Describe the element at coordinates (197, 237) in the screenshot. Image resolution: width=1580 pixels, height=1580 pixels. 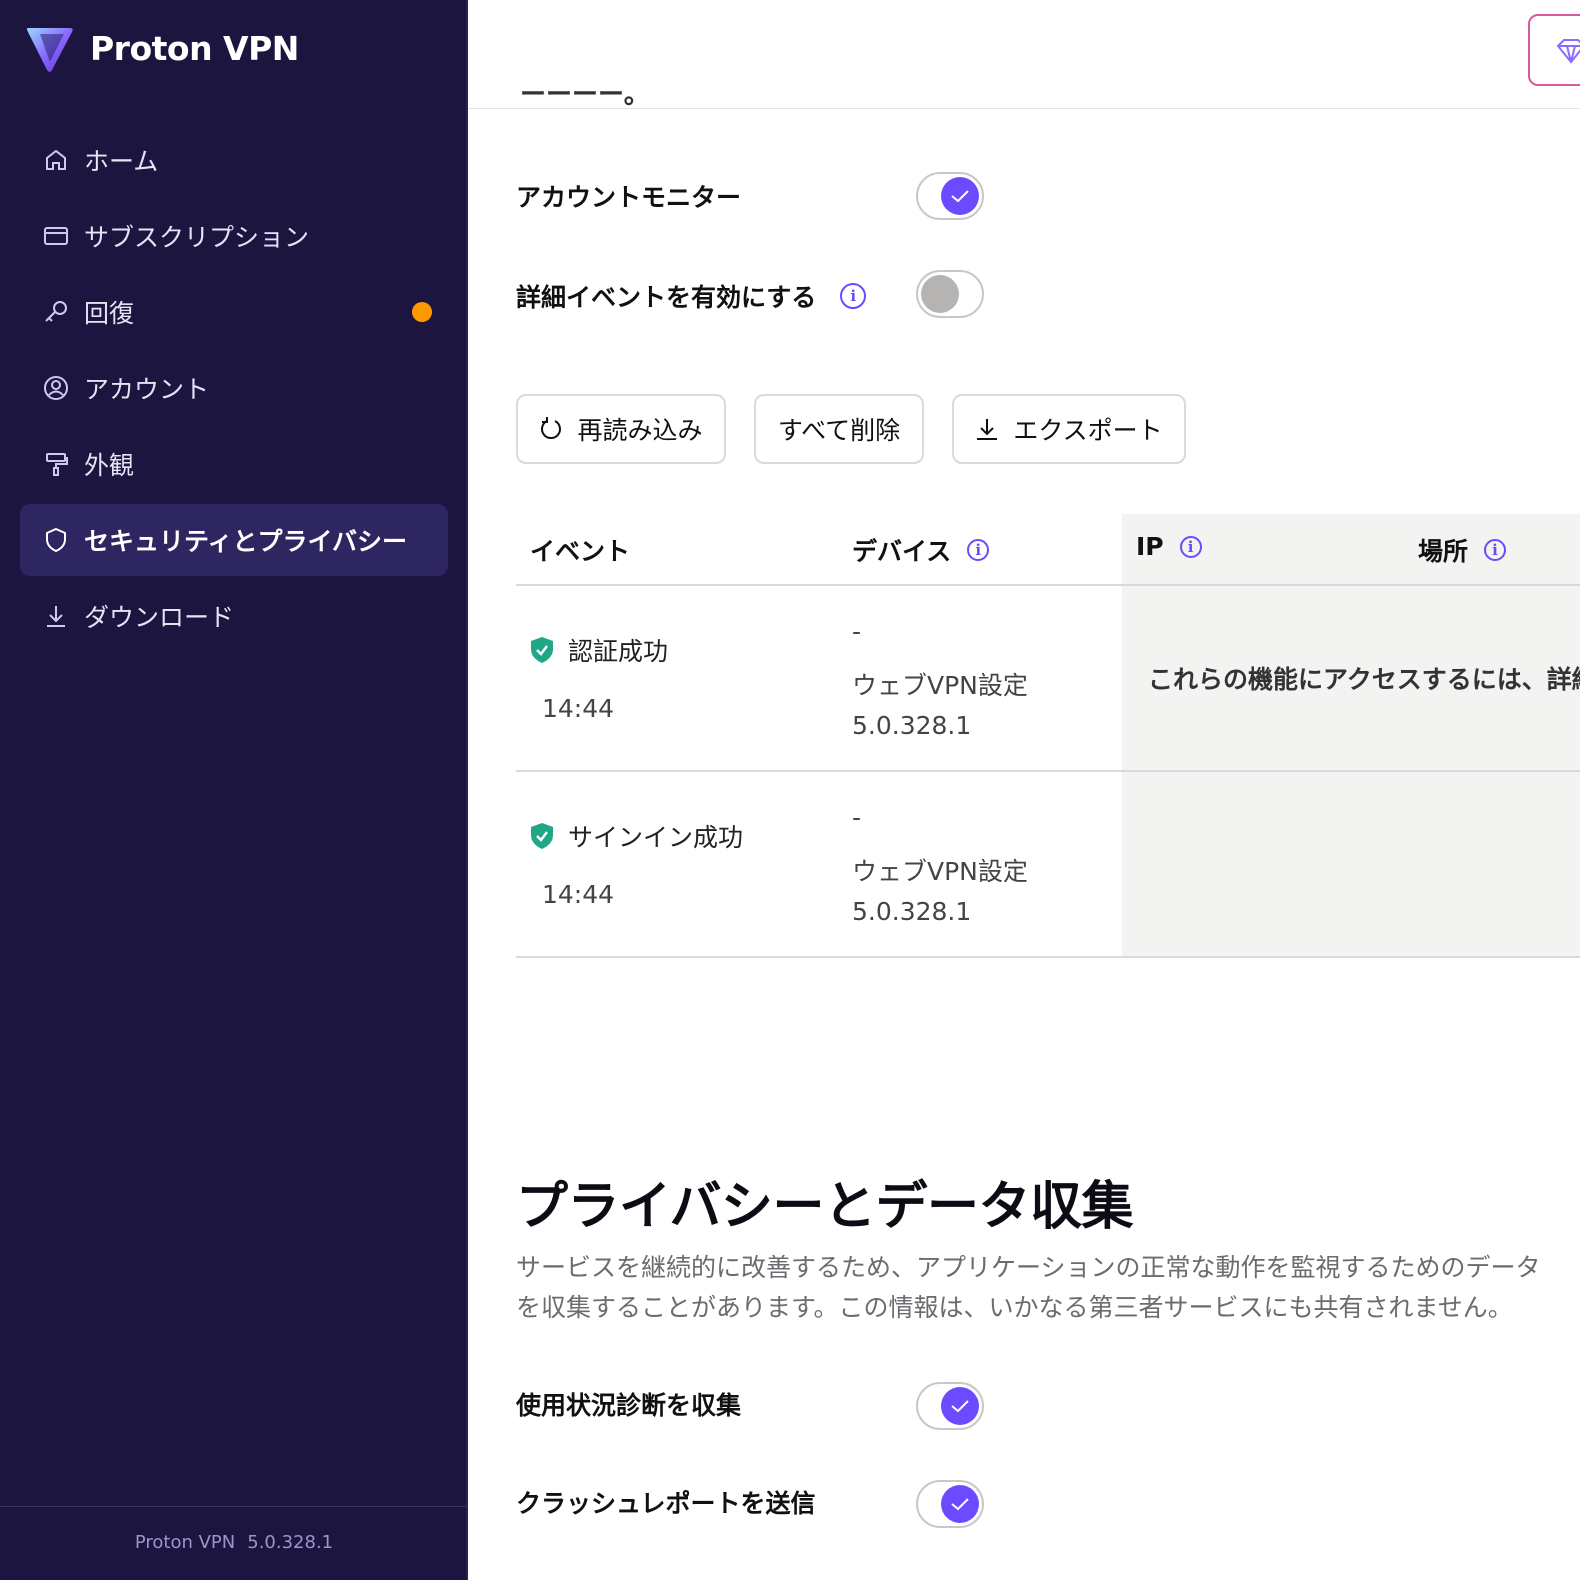
I see `sidebar-item-label: サブスクリプション` at that location.